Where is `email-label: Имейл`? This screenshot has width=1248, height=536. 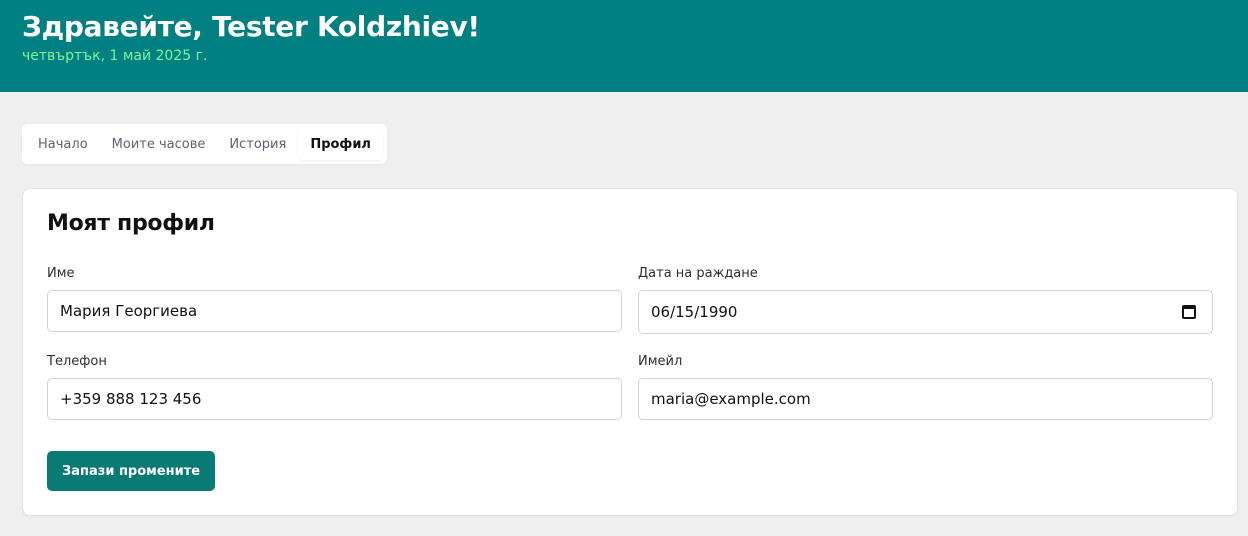
email-label: Имейл is located at coordinates (660, 361).